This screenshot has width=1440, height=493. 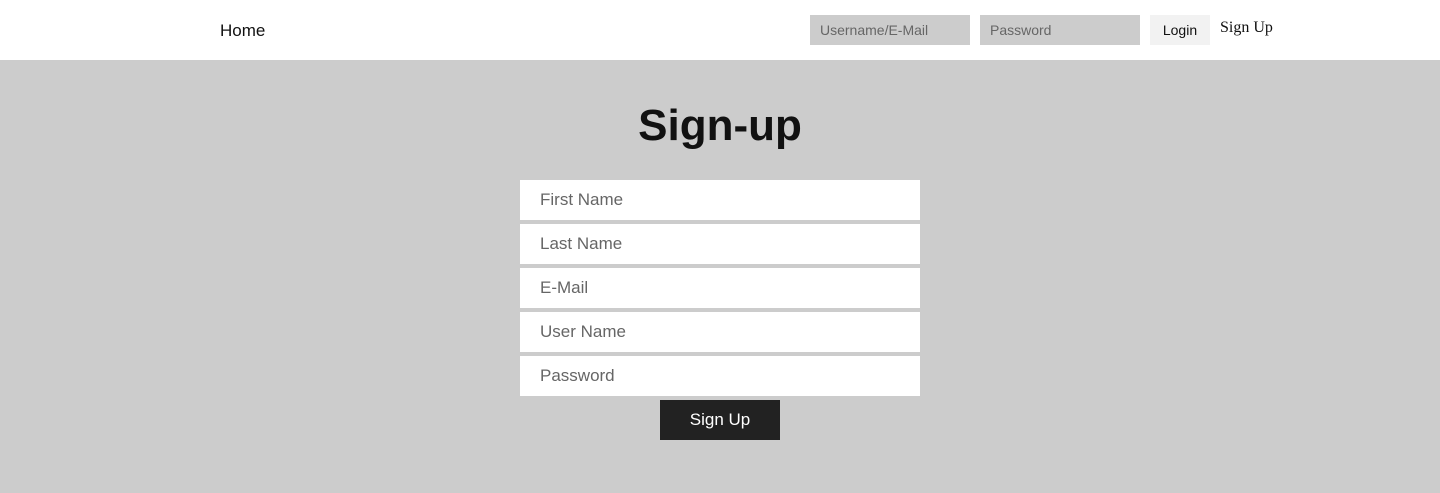 What do you see at coordinates (1246, 28) in the screenshot?
I see `signup-link: Sign Up` at bounding box center [1246, 28].